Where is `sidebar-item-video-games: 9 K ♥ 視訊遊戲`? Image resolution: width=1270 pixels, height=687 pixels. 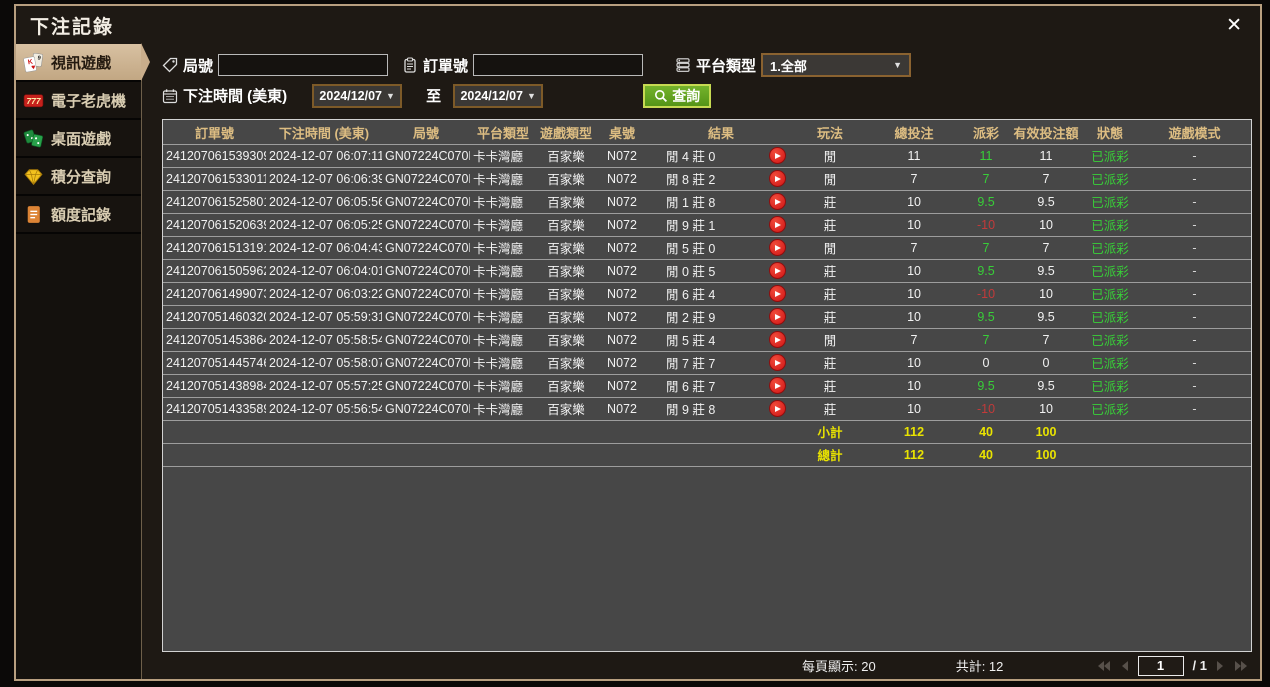
sidebar-item-video-games: 9 K ♥ 視訊遊戲 is located at coordinates (78, 63).